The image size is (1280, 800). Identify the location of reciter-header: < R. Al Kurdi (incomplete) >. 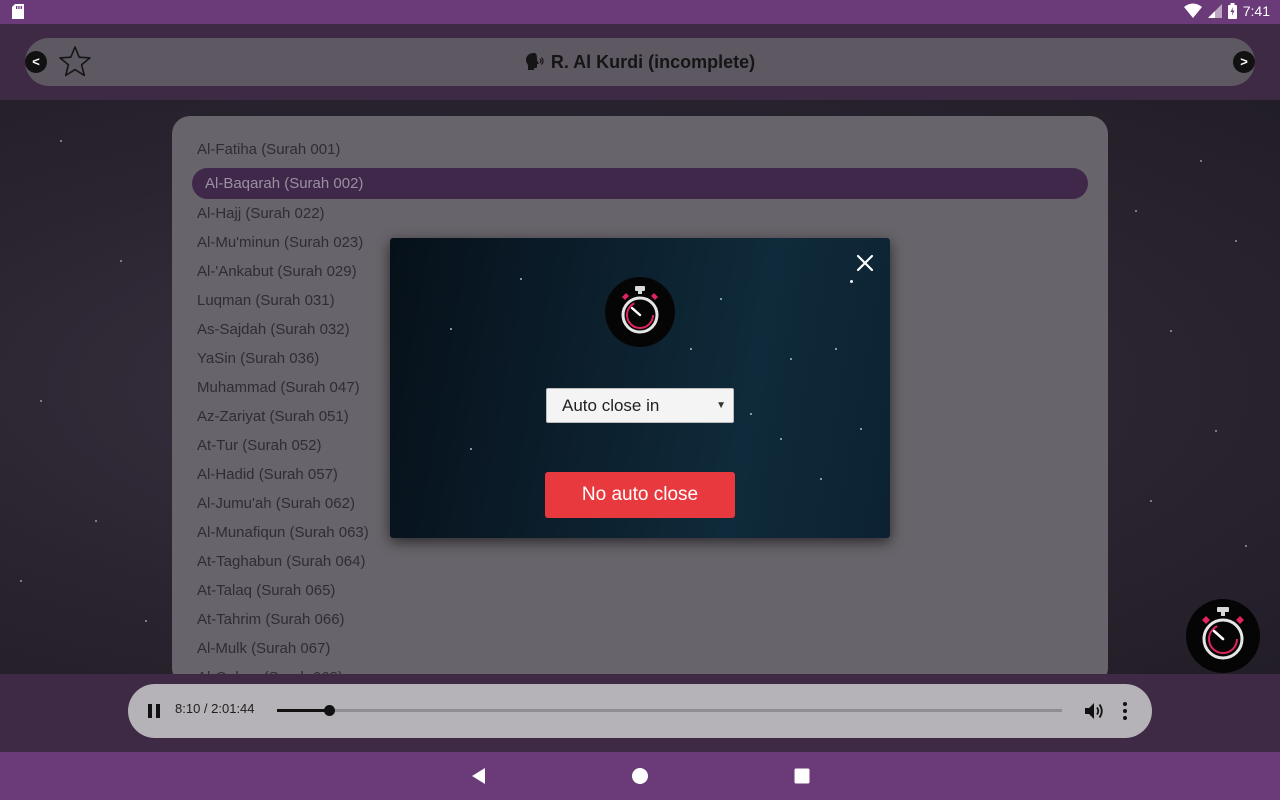
(640, 62).